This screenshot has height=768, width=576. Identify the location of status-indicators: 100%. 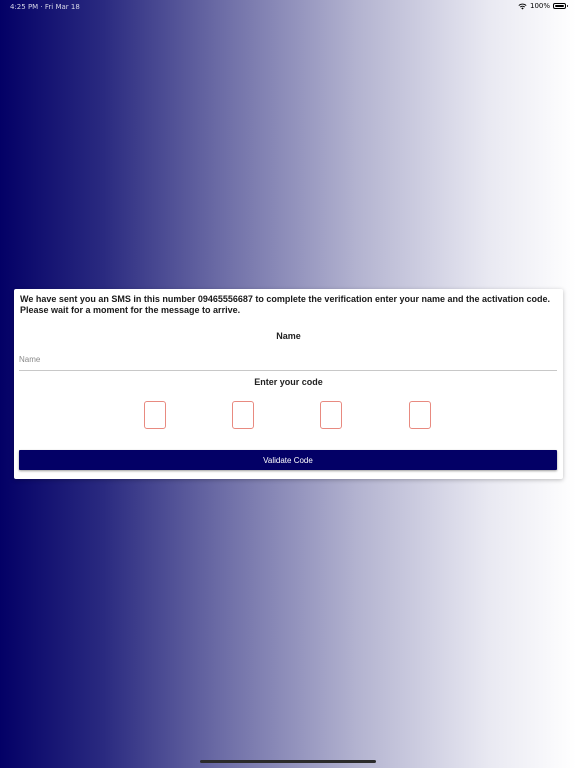
(543, 6).